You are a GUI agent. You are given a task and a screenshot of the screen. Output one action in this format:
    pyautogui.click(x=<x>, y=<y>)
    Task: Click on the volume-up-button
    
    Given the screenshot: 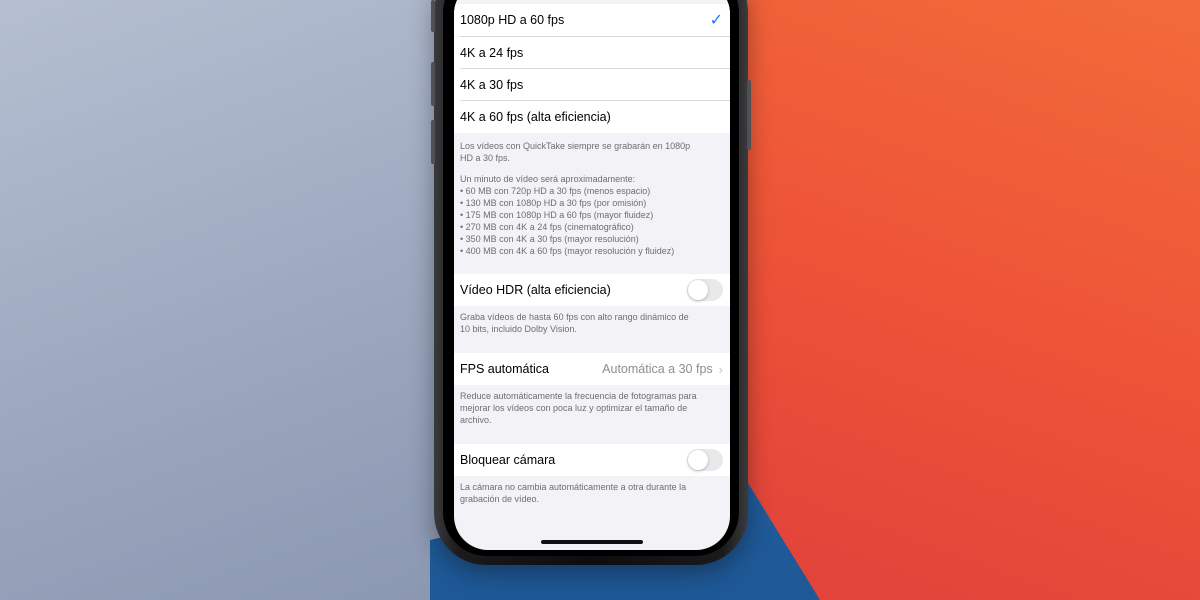 What is the action you would take?
    pyautogui.click(x=433, y=84)
    